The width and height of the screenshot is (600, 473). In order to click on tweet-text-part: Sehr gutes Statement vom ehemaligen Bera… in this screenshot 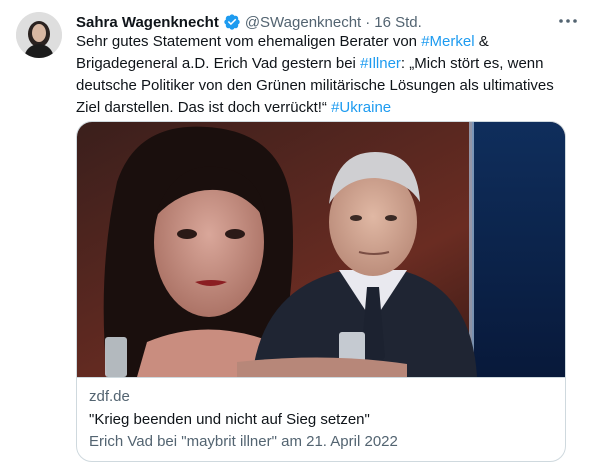, I will do `click(249, 41)`.